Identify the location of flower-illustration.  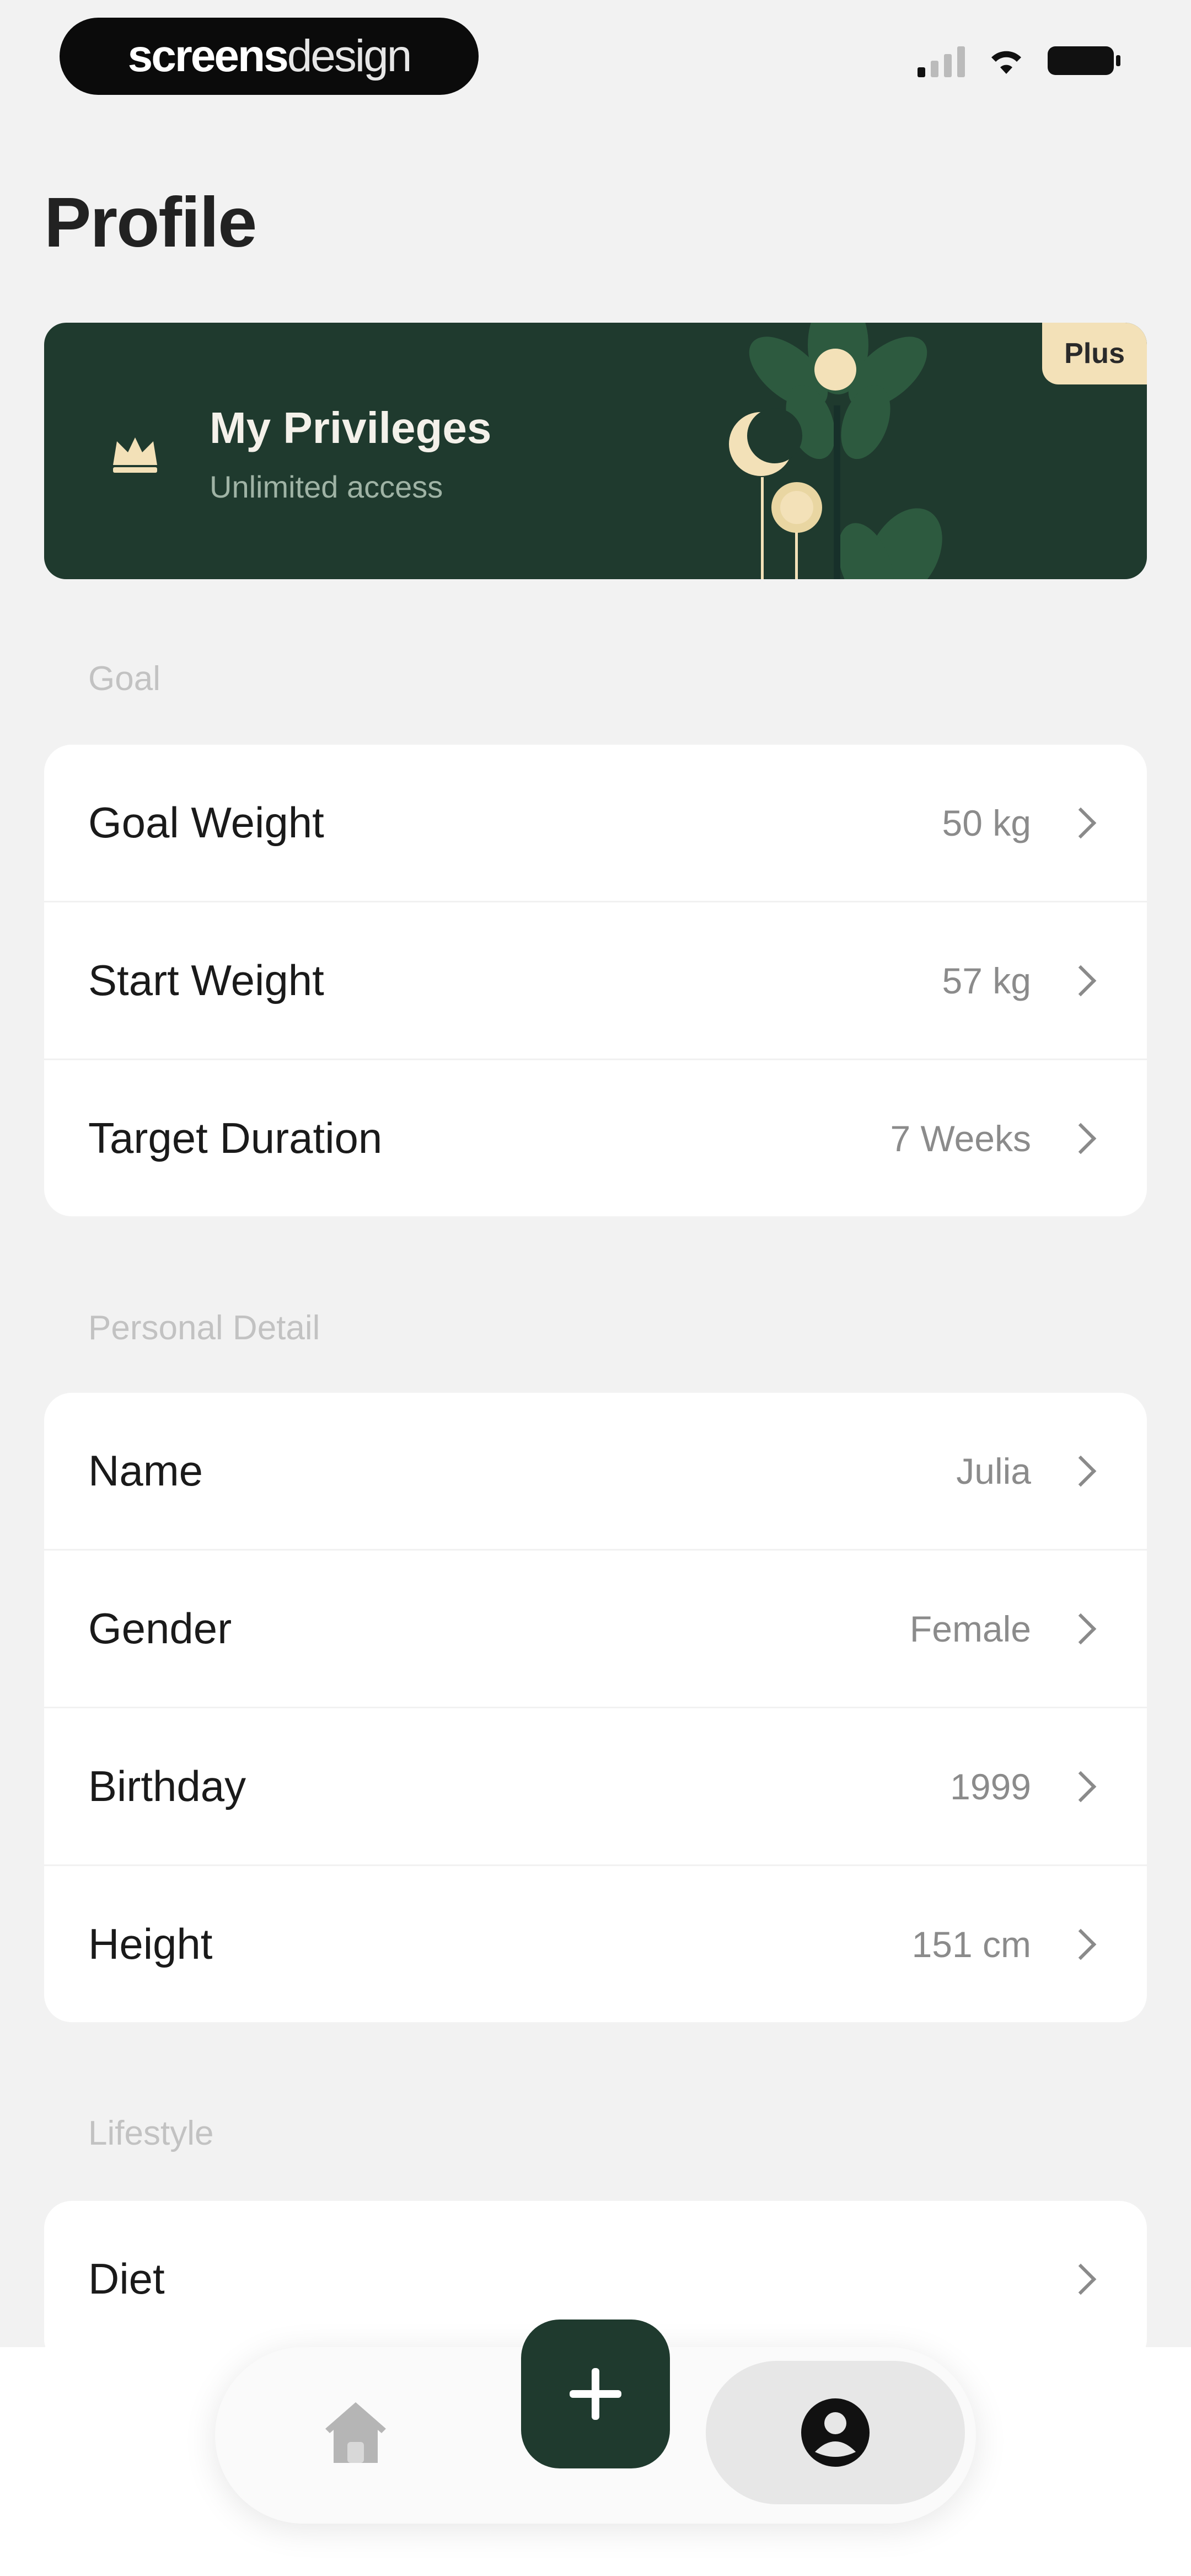
(836, 451).